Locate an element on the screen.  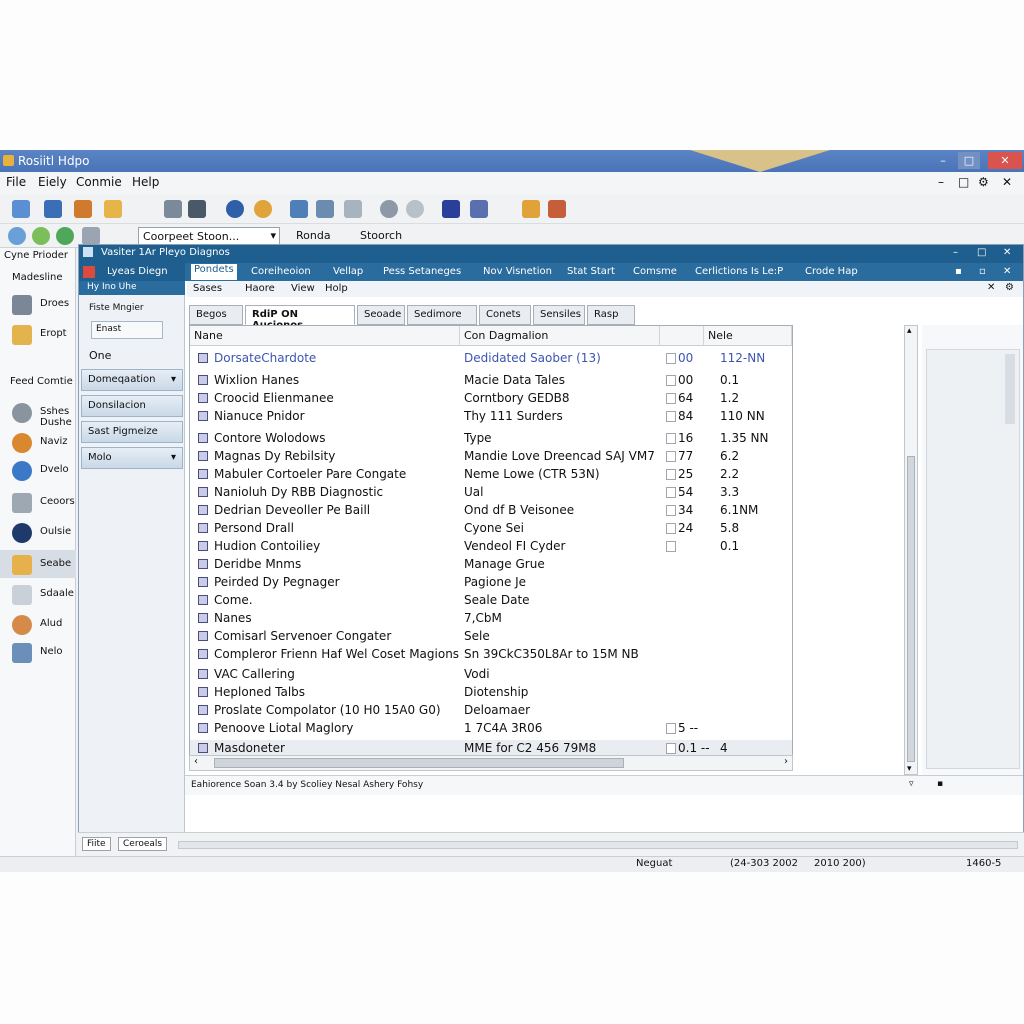
wrench-icon is located at coordinates (173, 209).